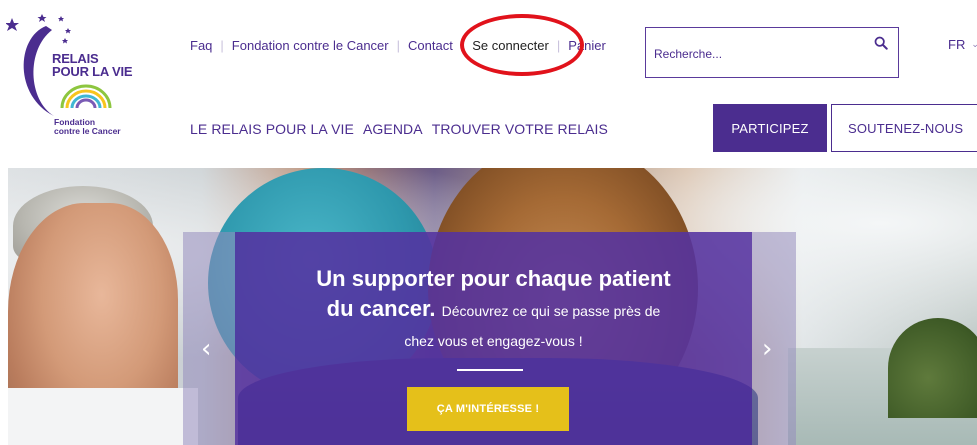  I want to click on search-box, so click(772, 52).